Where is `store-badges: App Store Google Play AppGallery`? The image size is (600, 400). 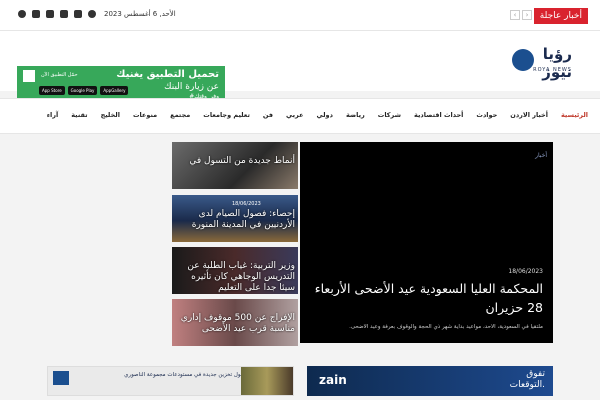 store-badges: App Store Google Play AppGallery is located at coordinates (84, 90).